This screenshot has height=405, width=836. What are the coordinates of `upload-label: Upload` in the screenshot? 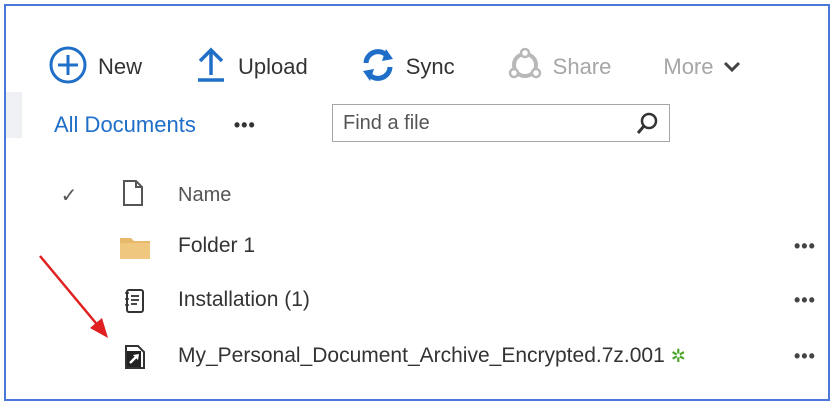 It's located at (273, 66).